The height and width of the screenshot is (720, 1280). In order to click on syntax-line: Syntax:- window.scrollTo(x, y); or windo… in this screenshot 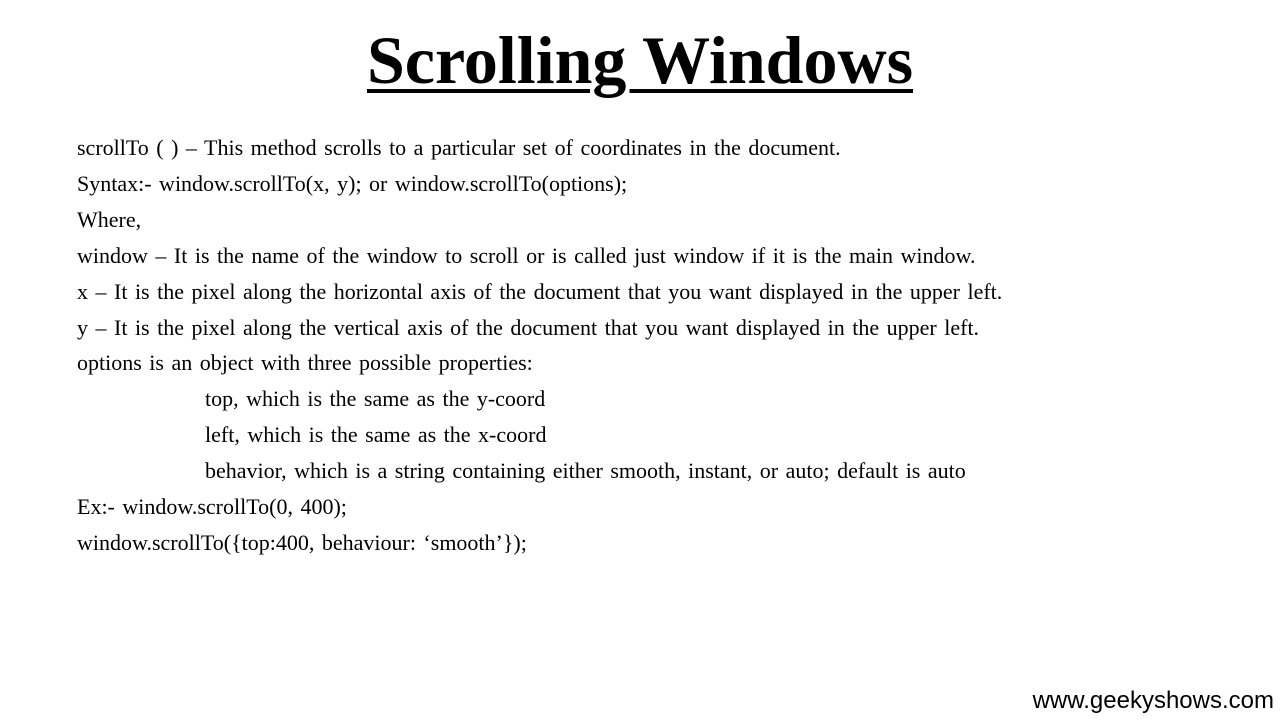, I will do `click(352, 183)`.